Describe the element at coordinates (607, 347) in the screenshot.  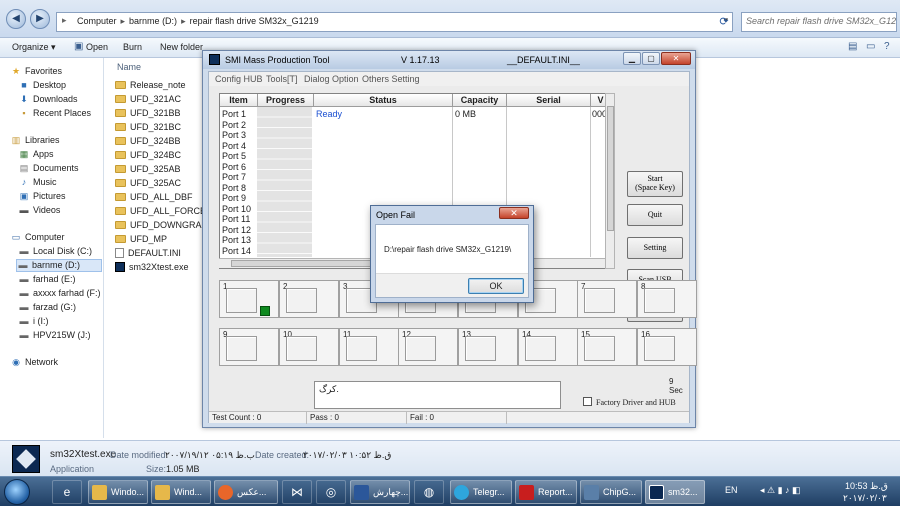
I see `port-tile: 15` at that location.